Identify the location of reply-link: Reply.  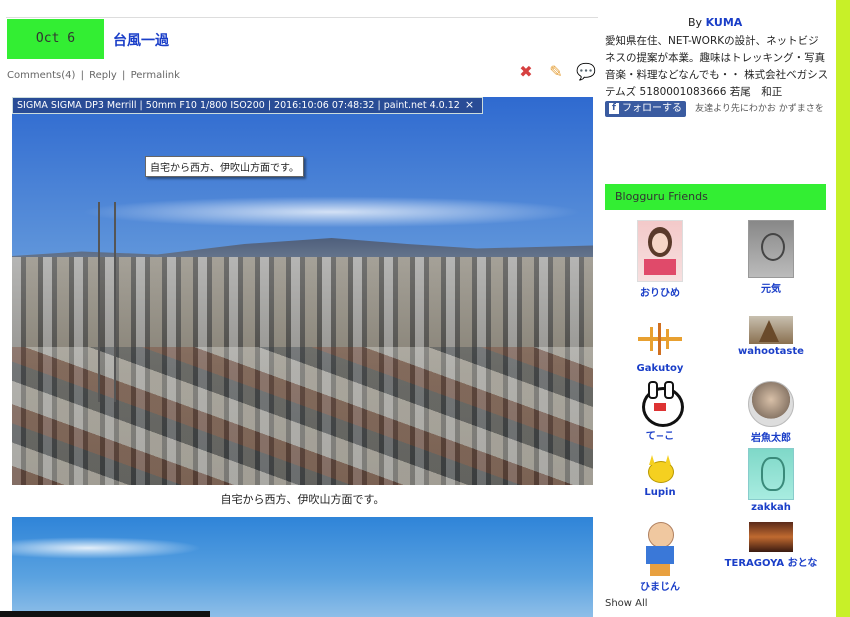
(103, 75).